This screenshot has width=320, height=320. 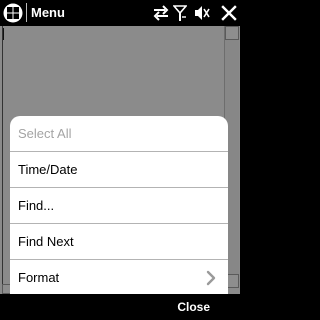 What do you see at coordinates (229, 13) in the screenshot?
I see `close-x-icon` at bounding box center [229, 13].